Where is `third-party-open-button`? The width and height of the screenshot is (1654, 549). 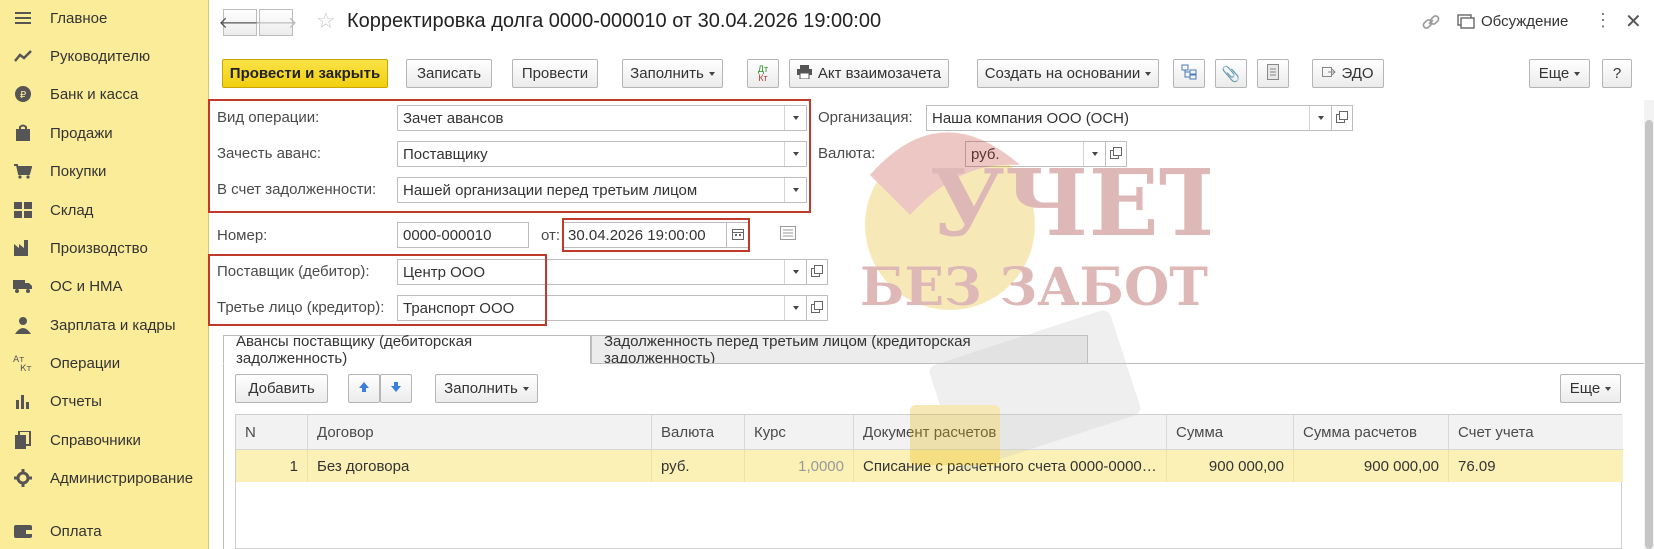 third-party-open-button is located at coordinates (817, 308).